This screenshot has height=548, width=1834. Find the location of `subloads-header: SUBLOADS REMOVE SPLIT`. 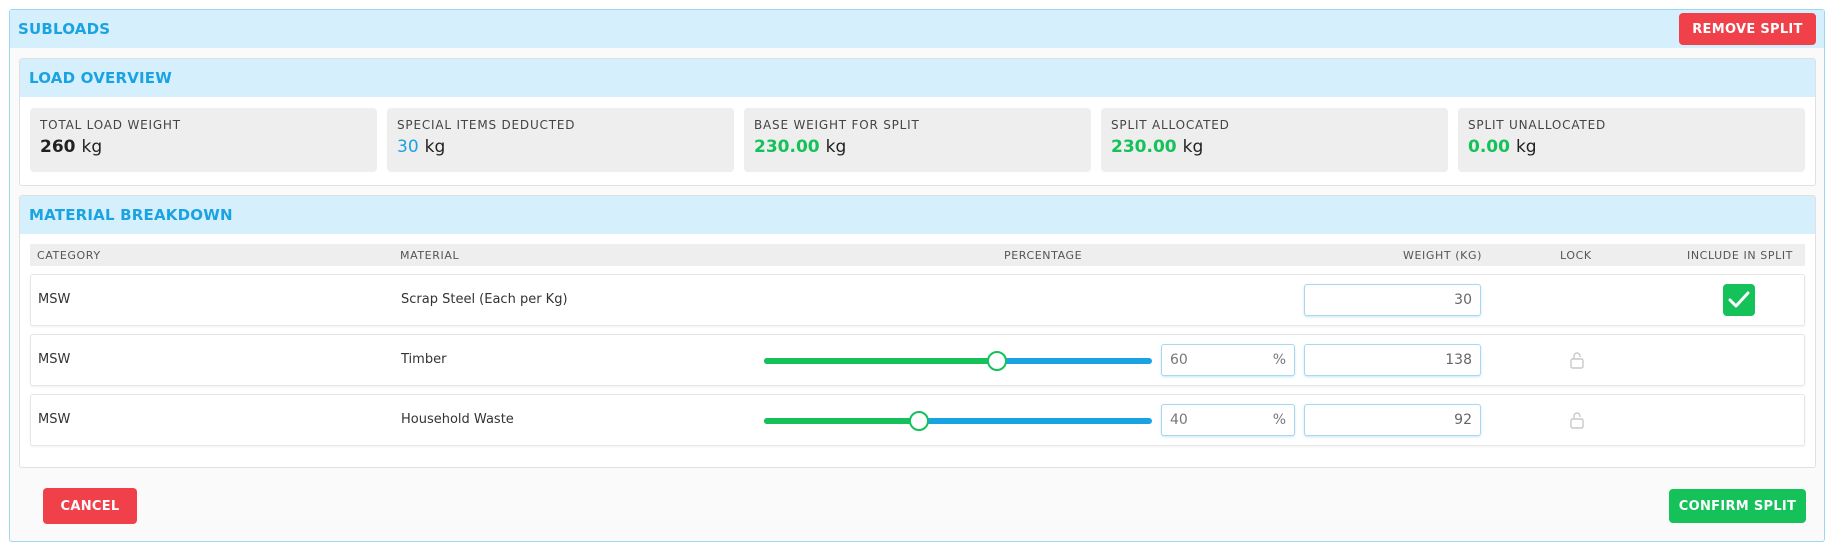

subloads-header: SUBLOADS REMOVE SPLIT is located at coordinates (917, 29).